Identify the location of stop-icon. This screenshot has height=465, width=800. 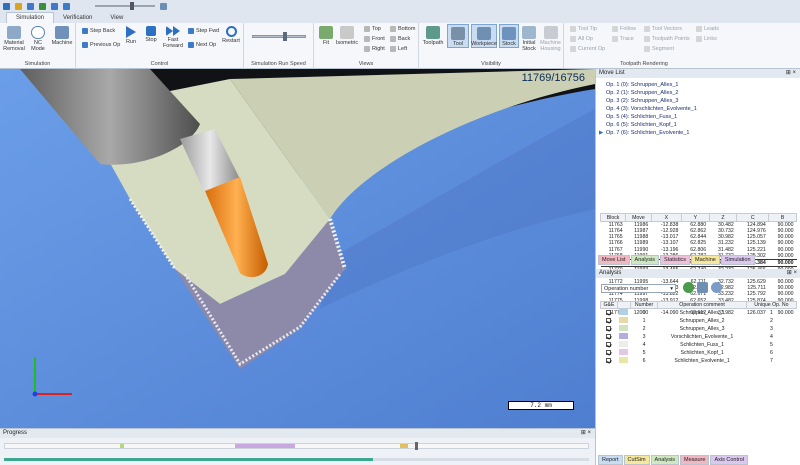
(54, 6).